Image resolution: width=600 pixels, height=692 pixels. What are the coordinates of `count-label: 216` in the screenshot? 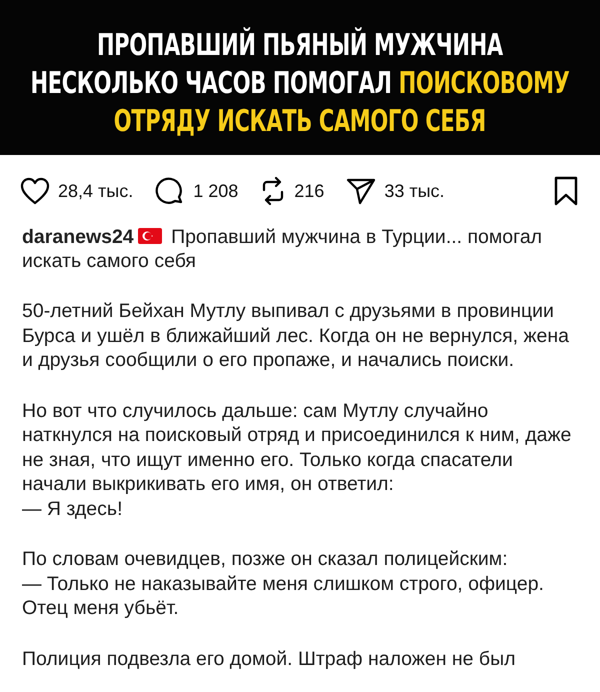 It's located at (309, 191).